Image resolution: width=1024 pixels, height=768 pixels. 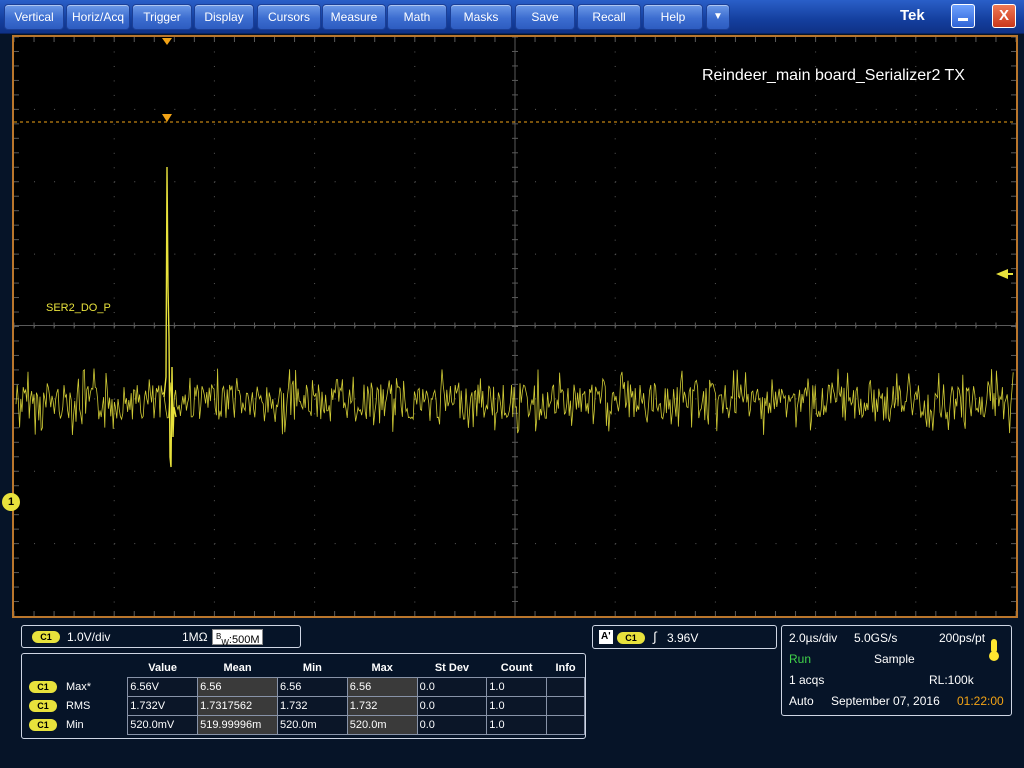 I want to click on acquisition-mode: Sample, so click(x=894, y=659).